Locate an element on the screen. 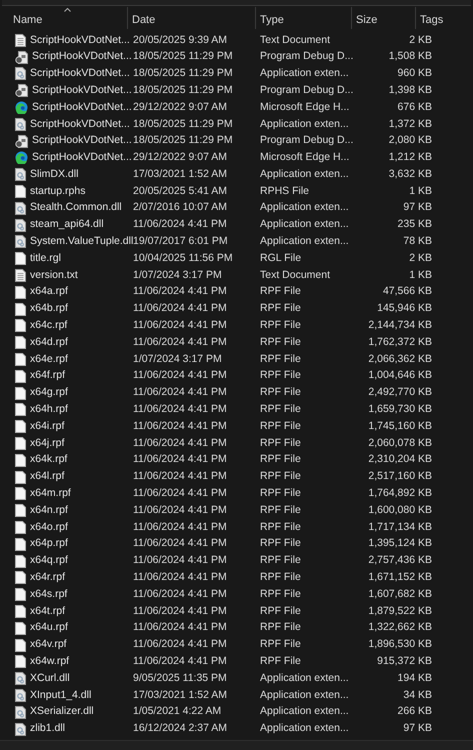  file-name: System.ValueTuple.dll is located at coordinates (82, 242).